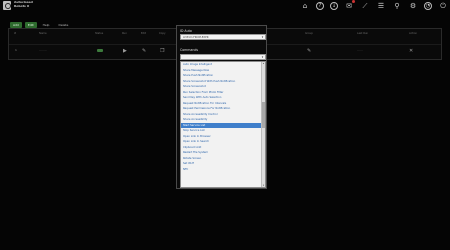 The height and width of the screenshot is (250, 450). Describe the element at coordinates (374, 5) in the screenshot. I see `top-icon-toolbar: ⌂ ? ↓ ✉ ⟋ ☰ ⚲ ⚙ ◔ ⏻` at that location.